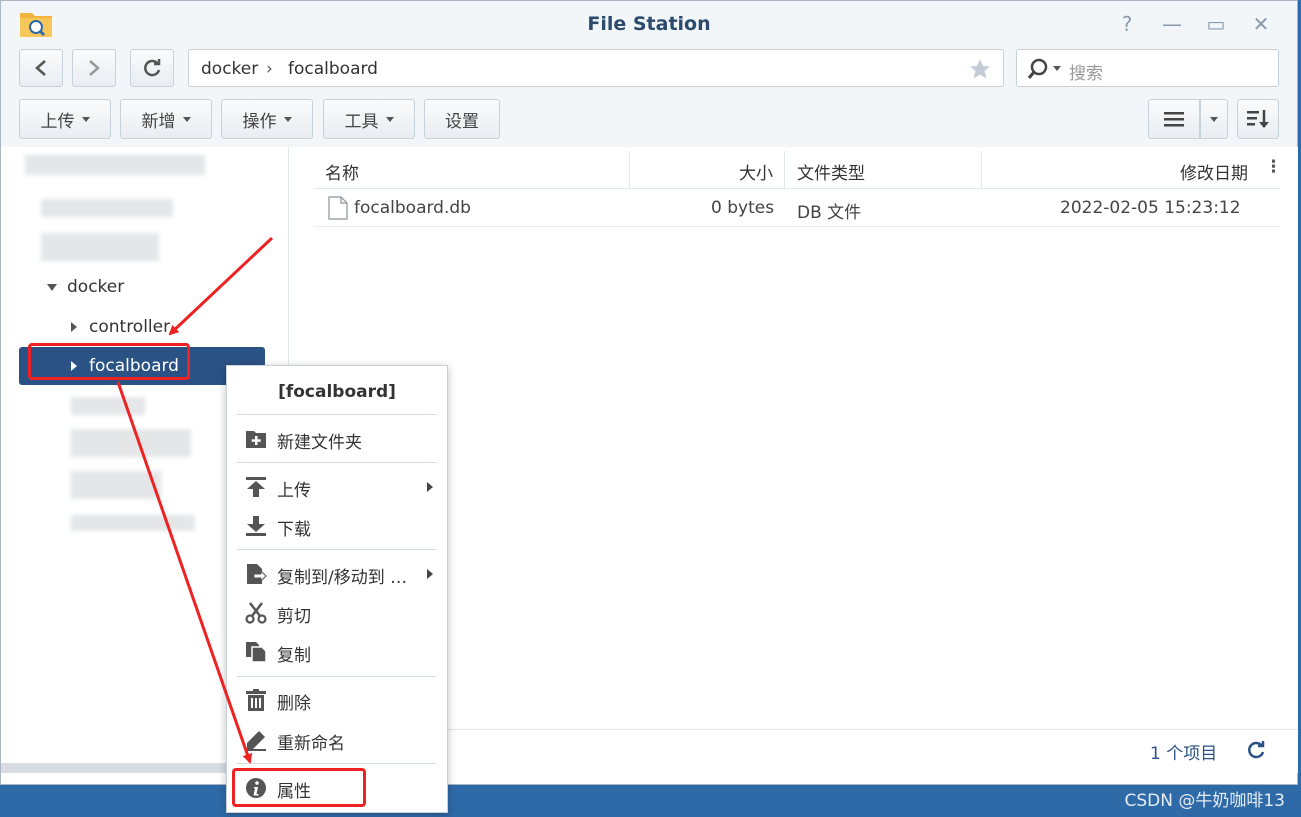 The width and height of the screenshot is (1301, 817). Describe the element at coordinates (1057, 68) in the screenshot. I see `search-options-caret-icon` at that location.